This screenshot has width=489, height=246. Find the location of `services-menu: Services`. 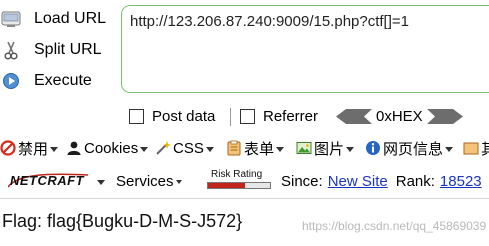

services-menu: Services is located at coordinates (149, 181).